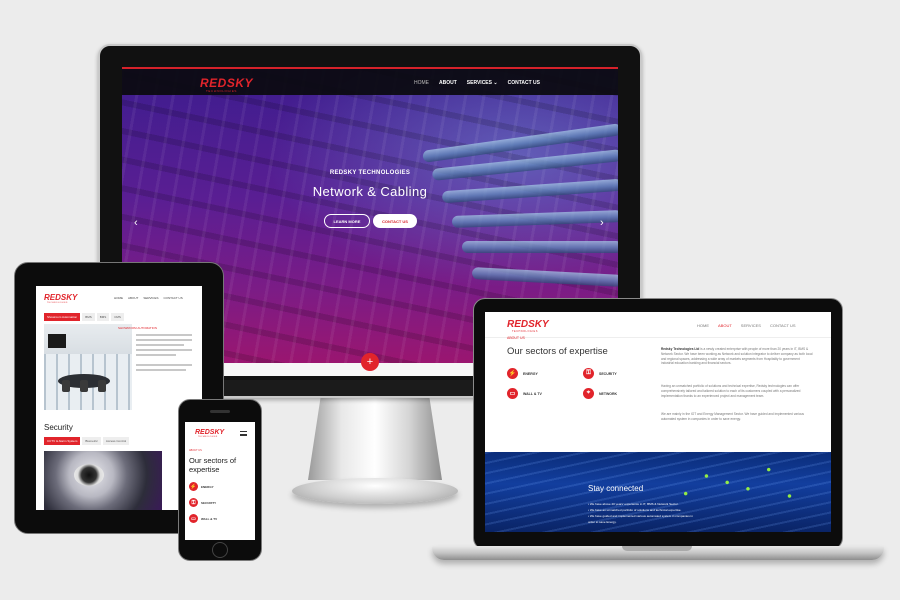 The height and width of the screenshot is (600, 900). What do you see at coordinates (117, 317) in the screenshot?
I see `tab-cms: CMS` at bounding box center [117, 317].